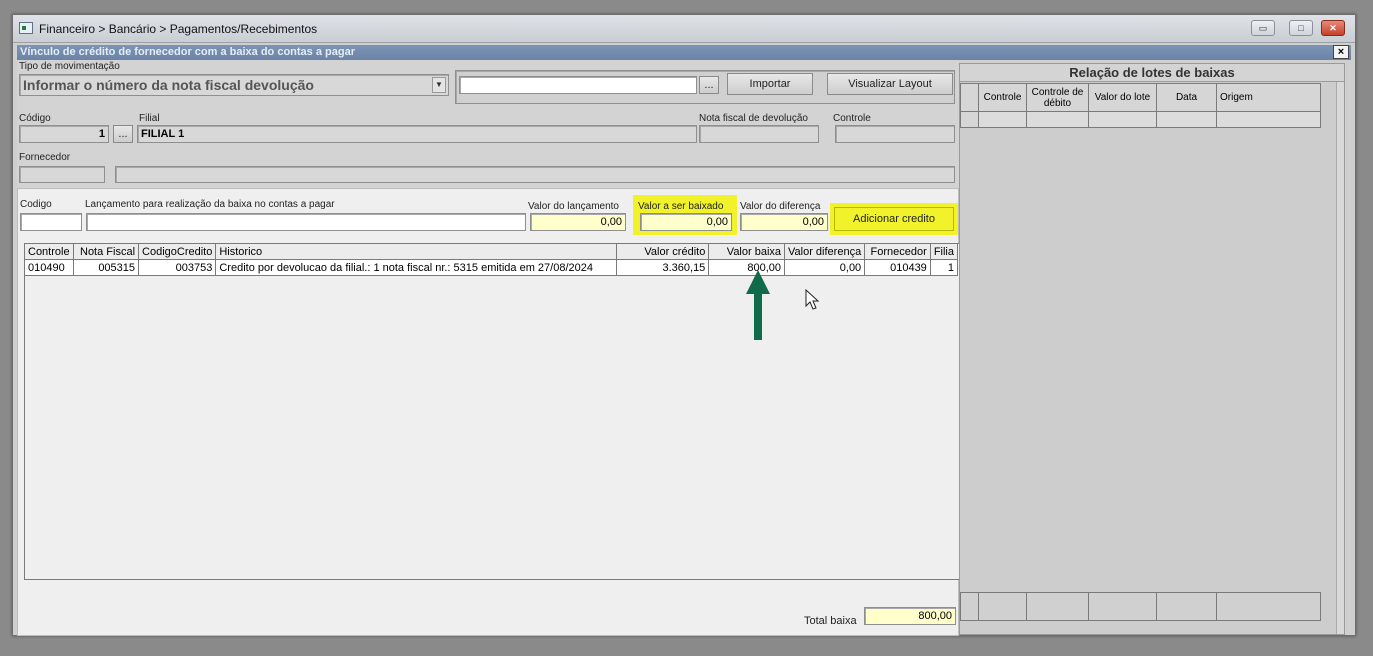 Image resolution: width=1373 pixels, height=656 pixels. Describe the element at coordinates (177, 252) in the screenshot. I see `column-header: CodigoCredito` at that location.